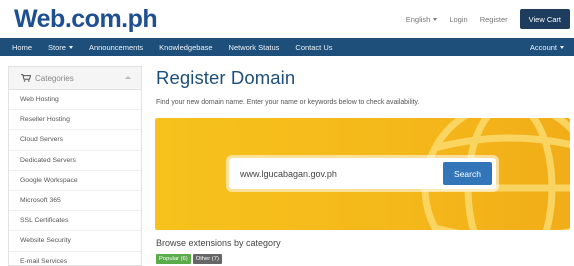  I want to click on sidebar-item-ssl-certificates: SSL Certificates, so click(75, 221).